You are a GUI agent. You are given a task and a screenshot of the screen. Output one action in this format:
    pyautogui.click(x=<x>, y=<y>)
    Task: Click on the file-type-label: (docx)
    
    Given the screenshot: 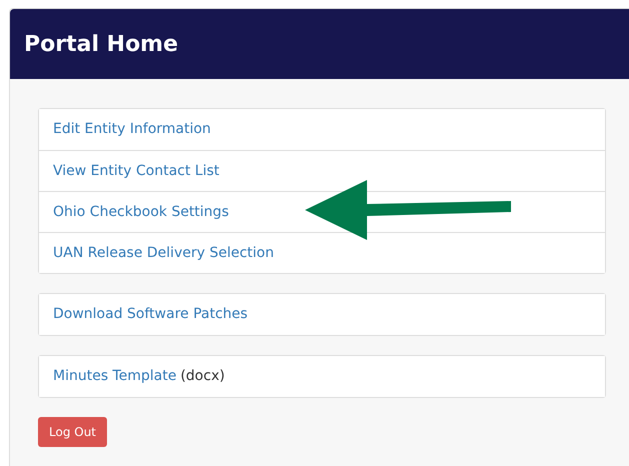 What is the action you would take?
    pyautogui.click(x=202, y=376)
    